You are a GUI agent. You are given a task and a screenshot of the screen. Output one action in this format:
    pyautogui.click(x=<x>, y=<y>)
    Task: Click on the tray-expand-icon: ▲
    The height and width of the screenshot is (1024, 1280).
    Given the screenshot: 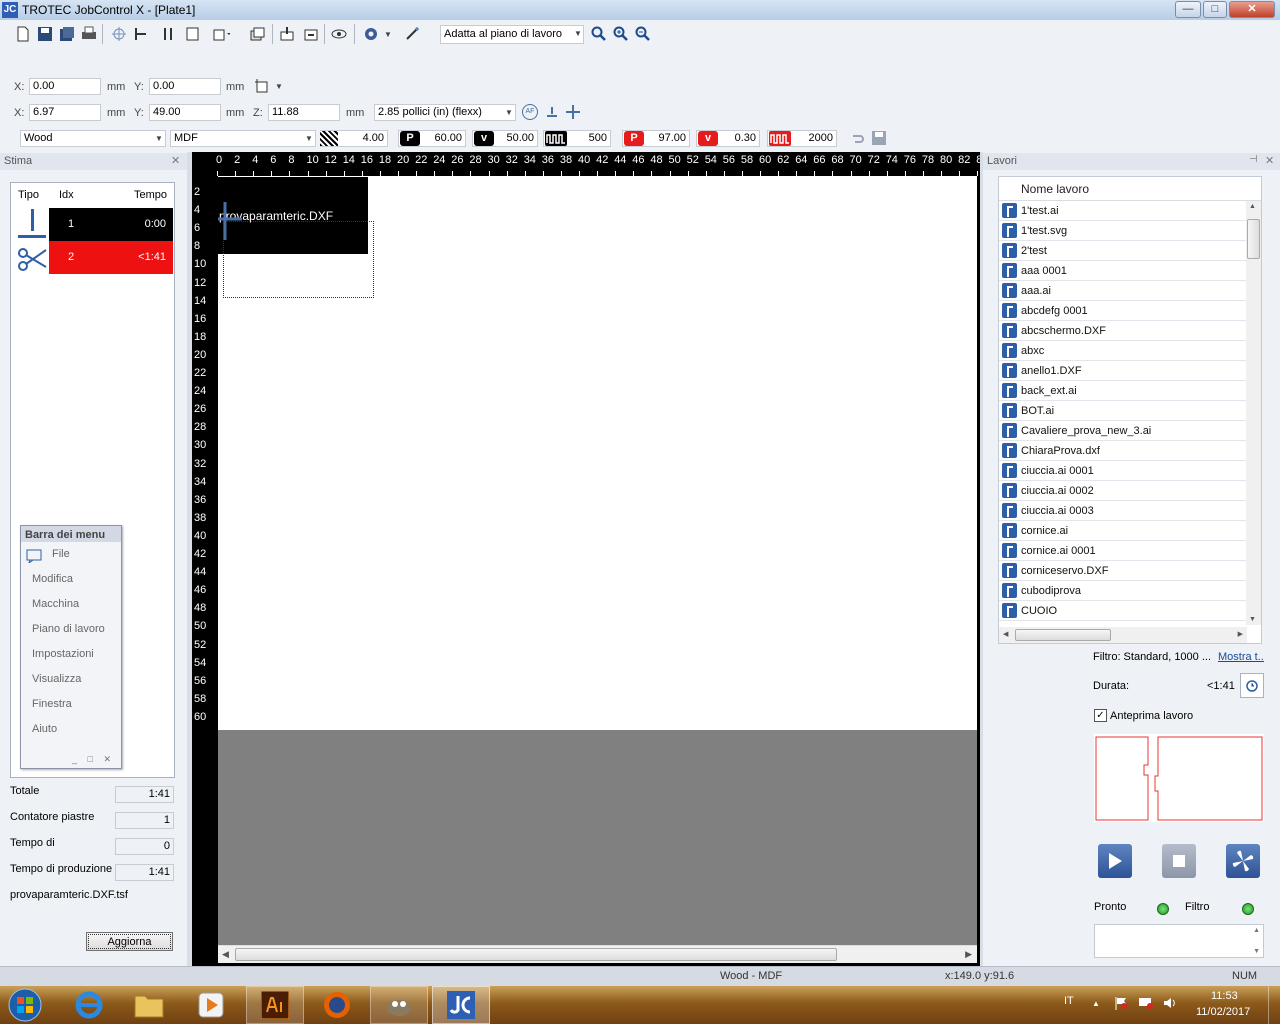 What is the action you would take?
    pyautogui.click(x=1096, y=1003)
    